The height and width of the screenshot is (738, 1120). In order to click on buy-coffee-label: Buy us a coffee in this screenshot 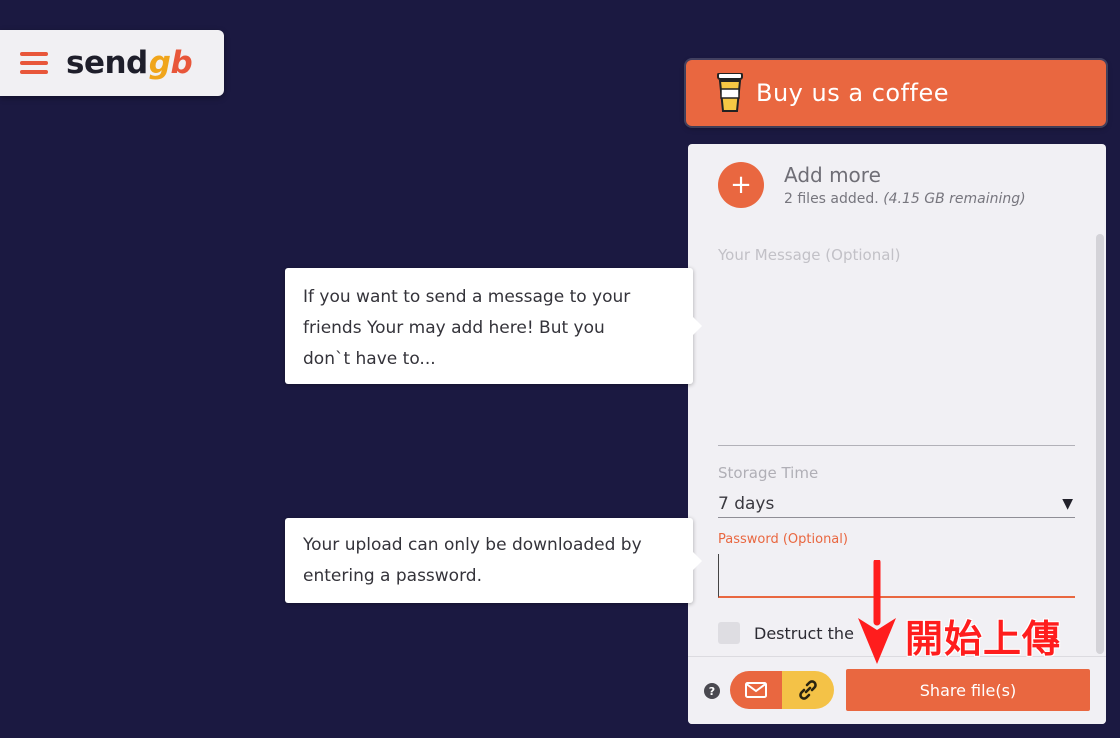, I will do `click(852, 93)`.